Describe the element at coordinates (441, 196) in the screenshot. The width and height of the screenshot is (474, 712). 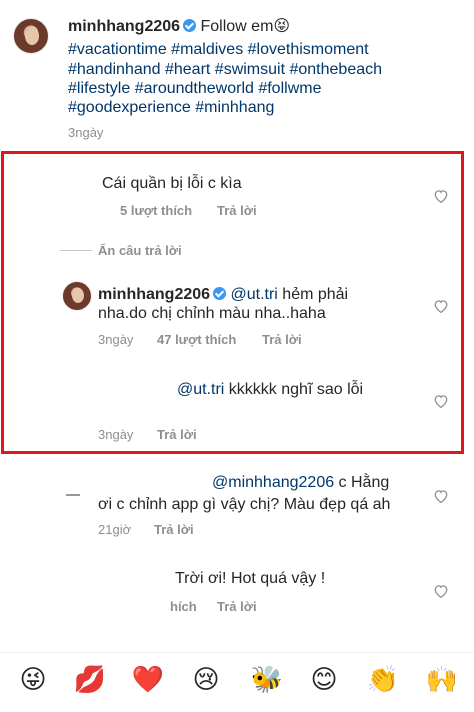
I see `comment-1-like-heart-icon` at that location.